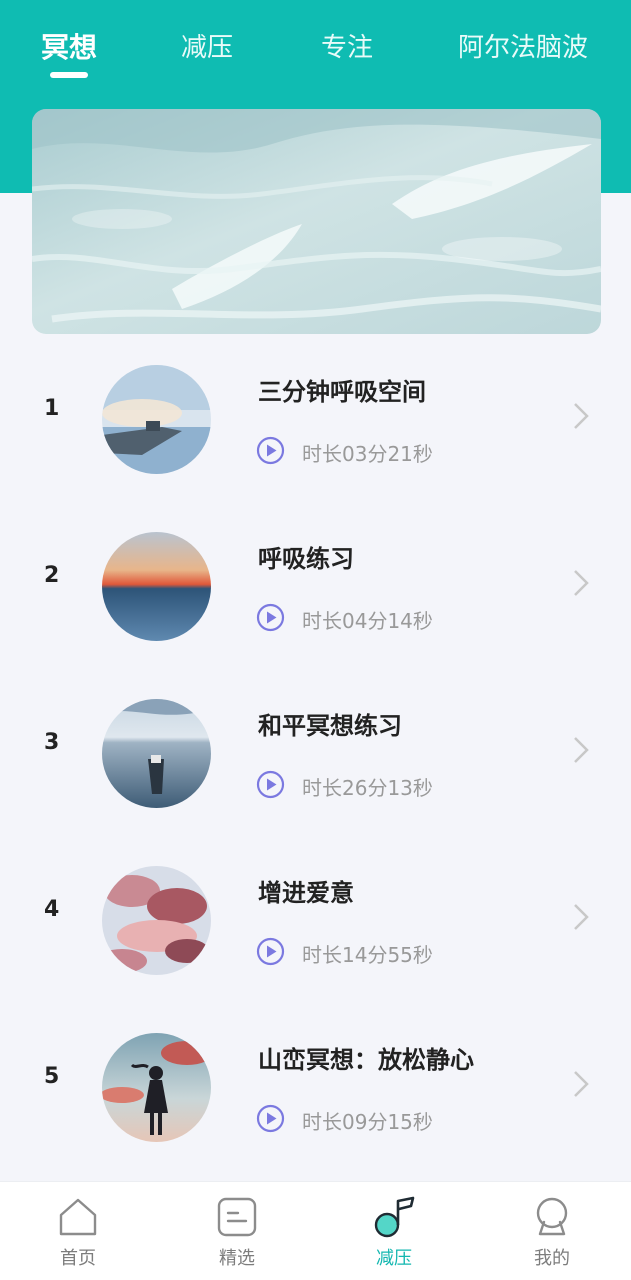 This screenshot has height=1280, width=631. What do you see at coordinates (156, 920) in the screenshot?
I see `pink-clouds-thumbnail` at bounding box center [156, 920].